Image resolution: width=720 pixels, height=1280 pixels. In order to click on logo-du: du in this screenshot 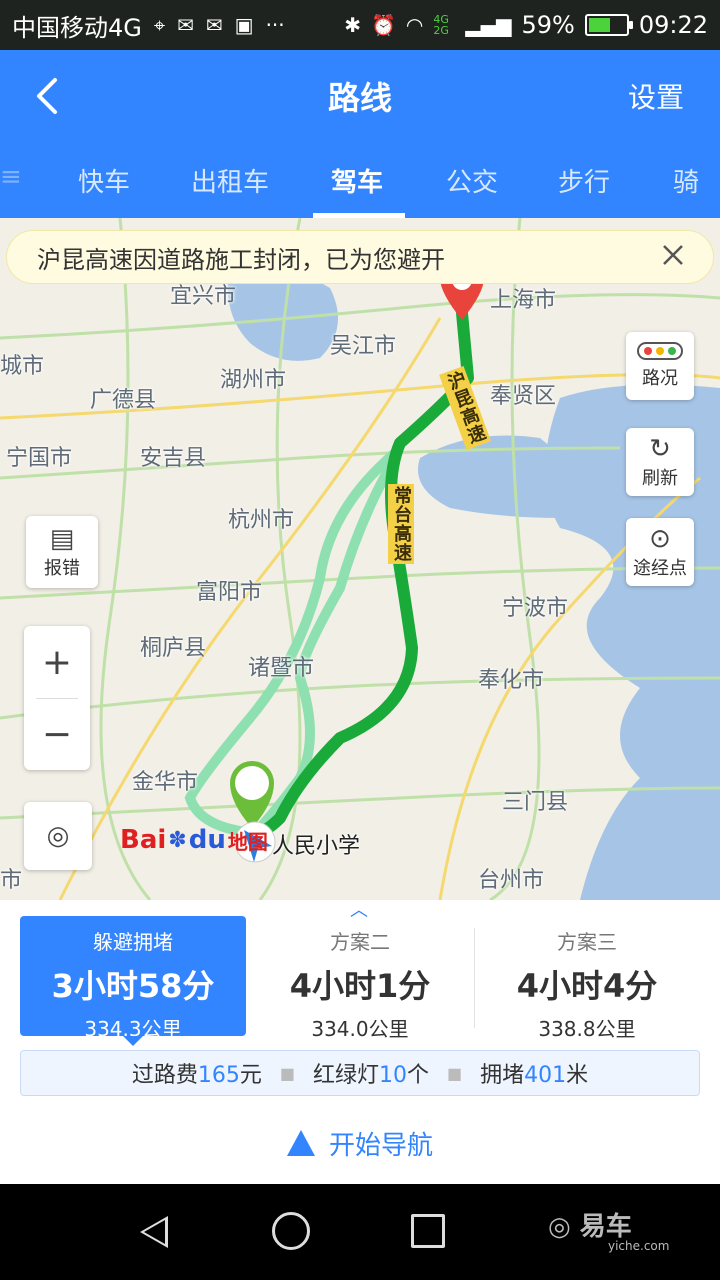, I will do `click(207, 840)`.